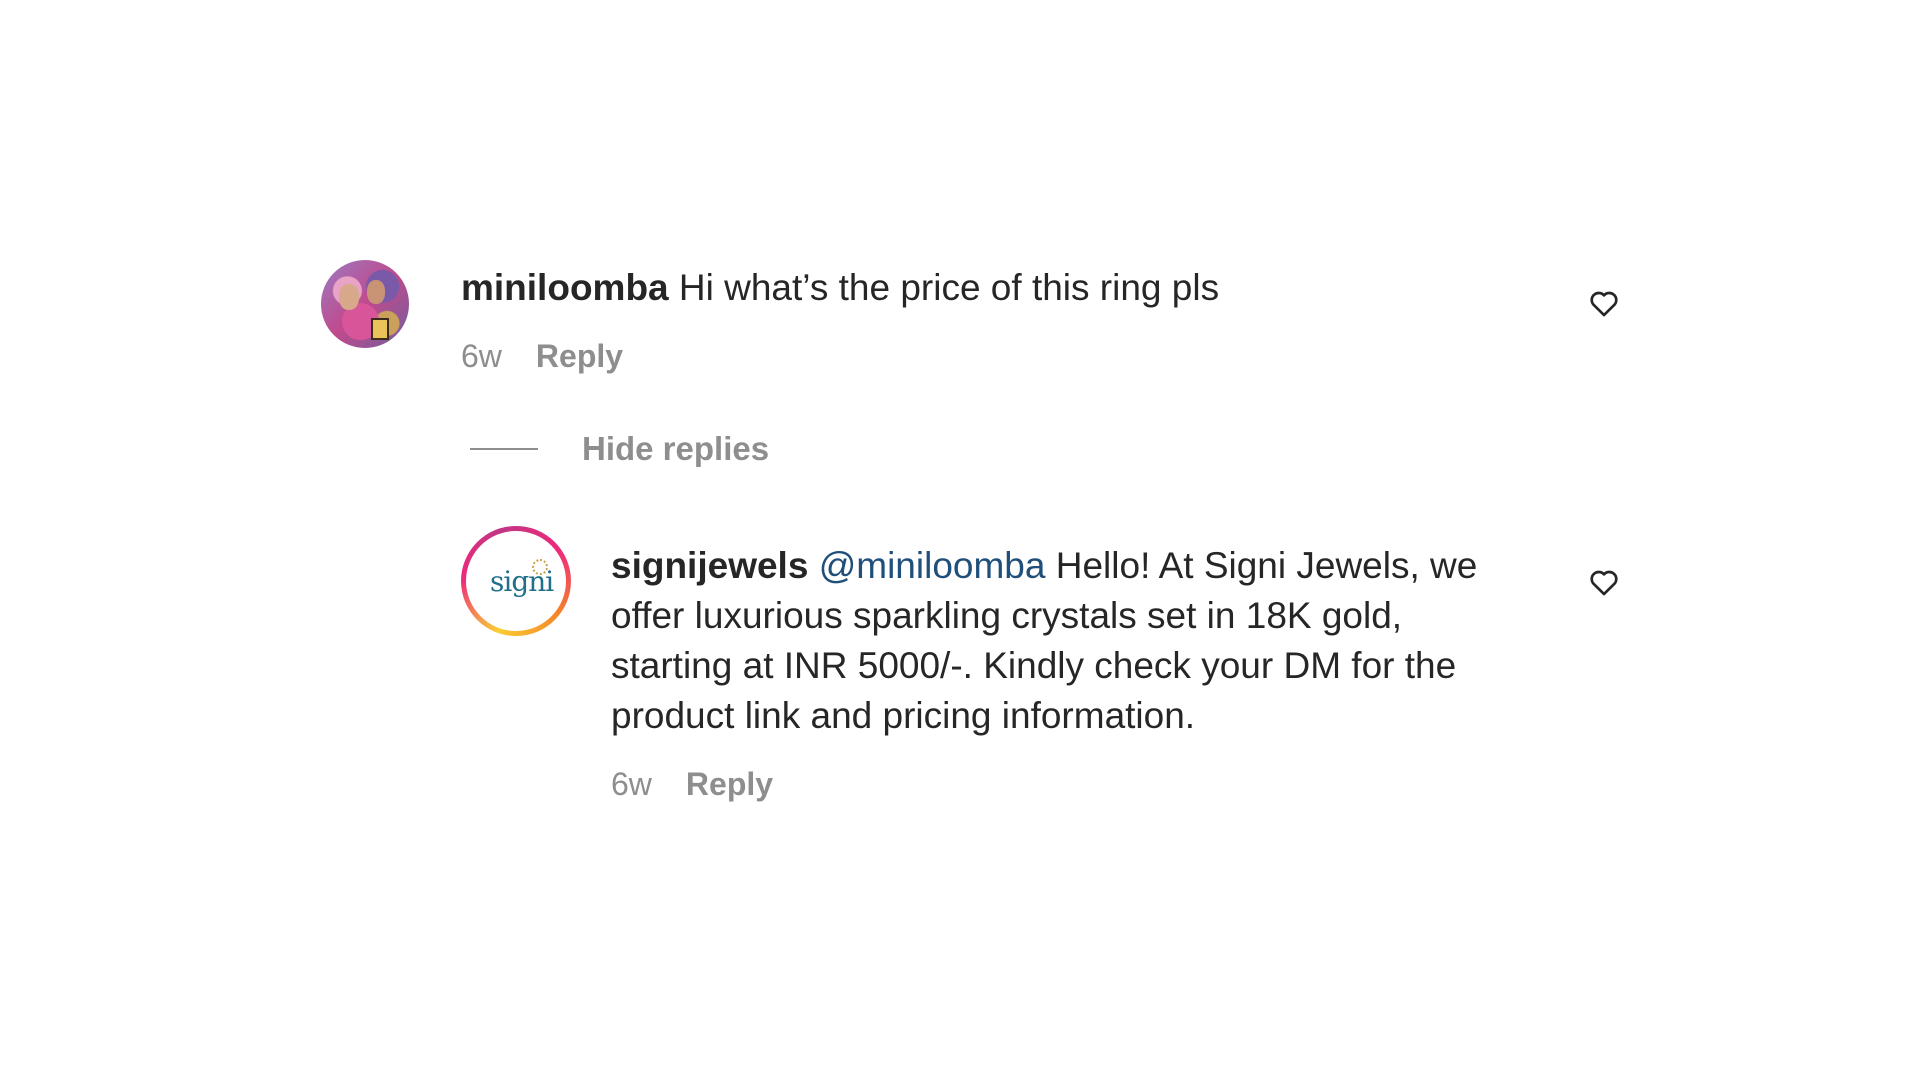 The height and width of the screenshot is (1080, 1920). I want to click on avatar-inner: signi, so click(516, 581).